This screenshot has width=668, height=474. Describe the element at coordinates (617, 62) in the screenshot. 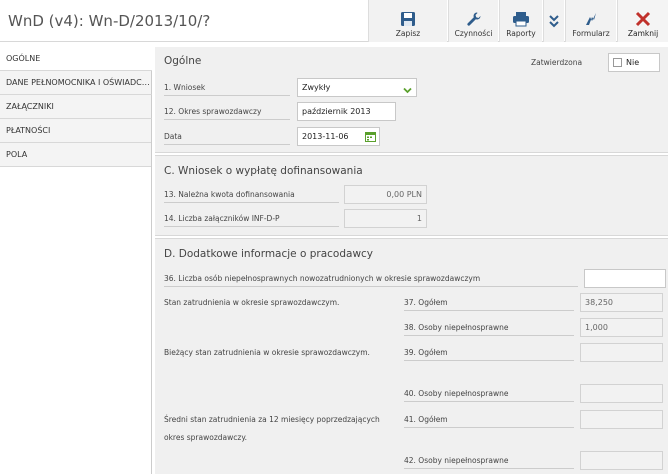

I see `approved-checkbox` at that location.